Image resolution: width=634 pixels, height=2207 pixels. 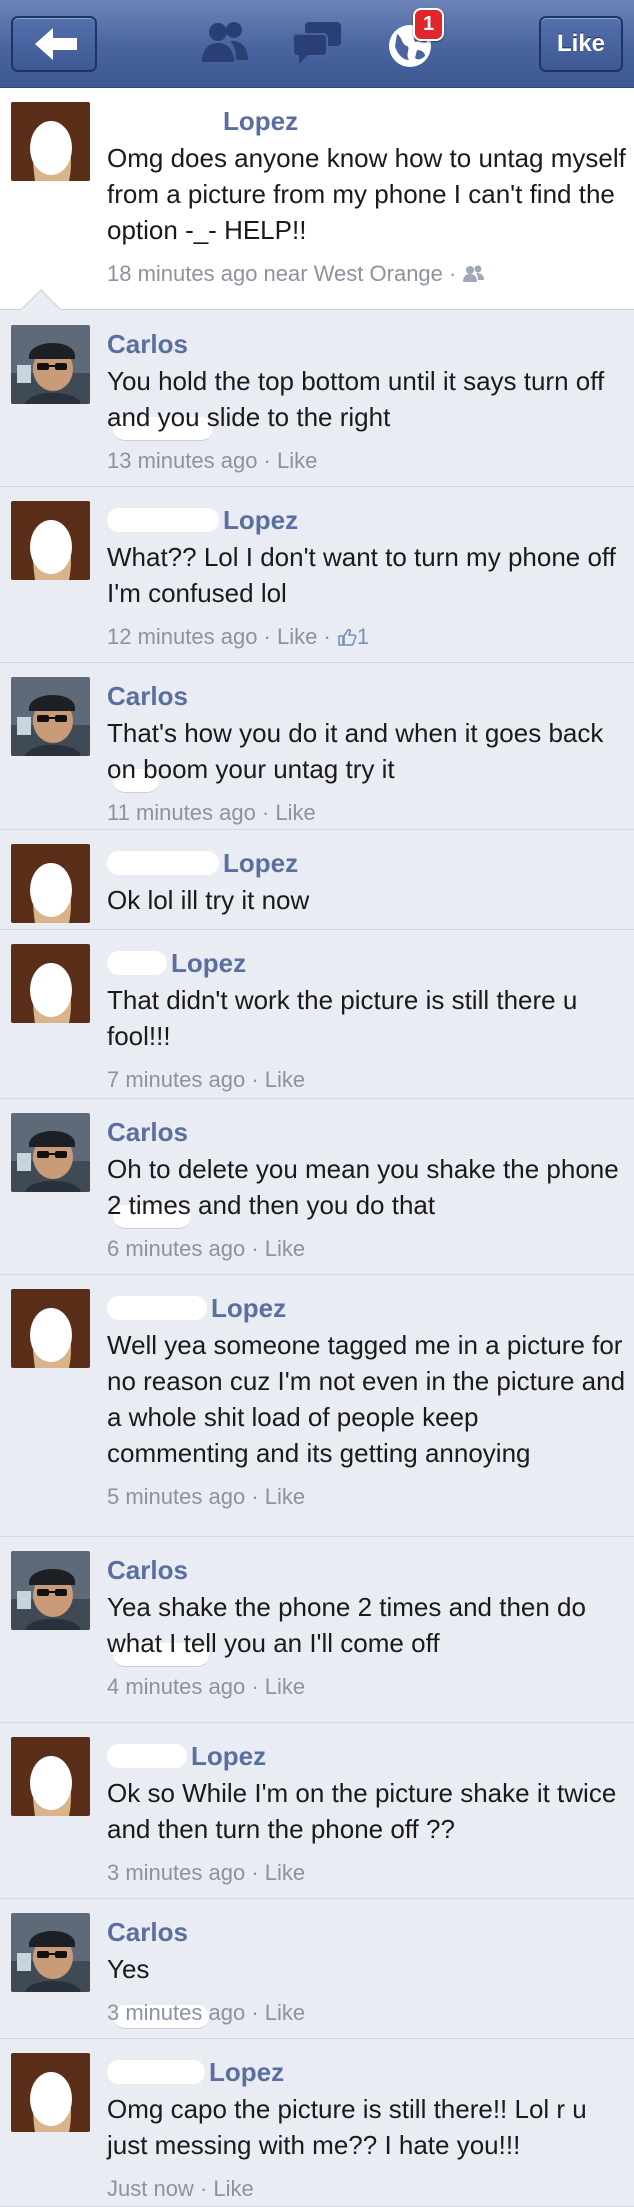 I want to click on comment-meta: 11 minutes ago · Like, so click(x=211, y=812).